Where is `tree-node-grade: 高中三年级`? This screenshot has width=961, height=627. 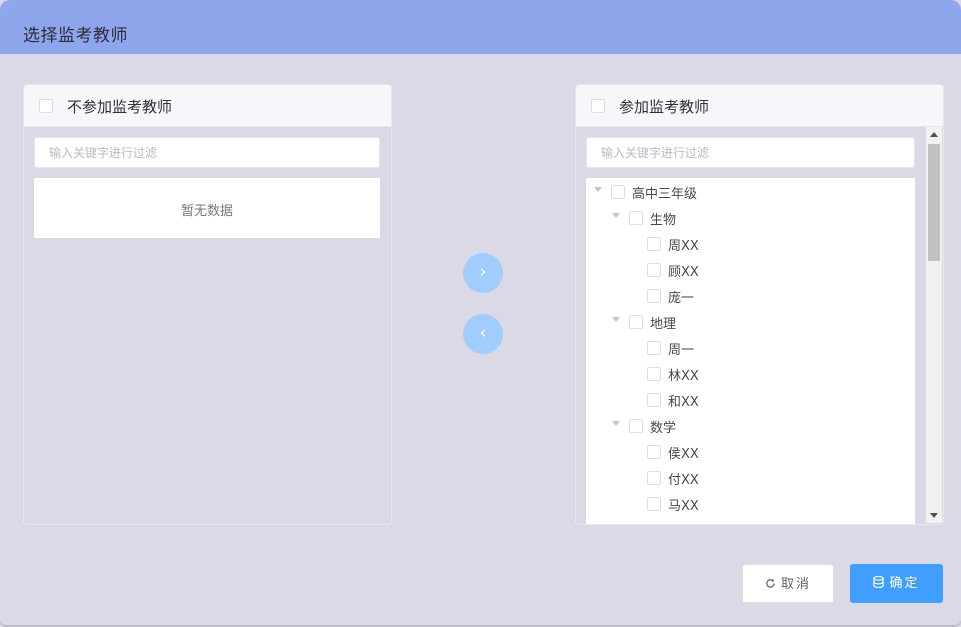
tree-node-grade: 高中三年级 is located at coordinates (750, 192).